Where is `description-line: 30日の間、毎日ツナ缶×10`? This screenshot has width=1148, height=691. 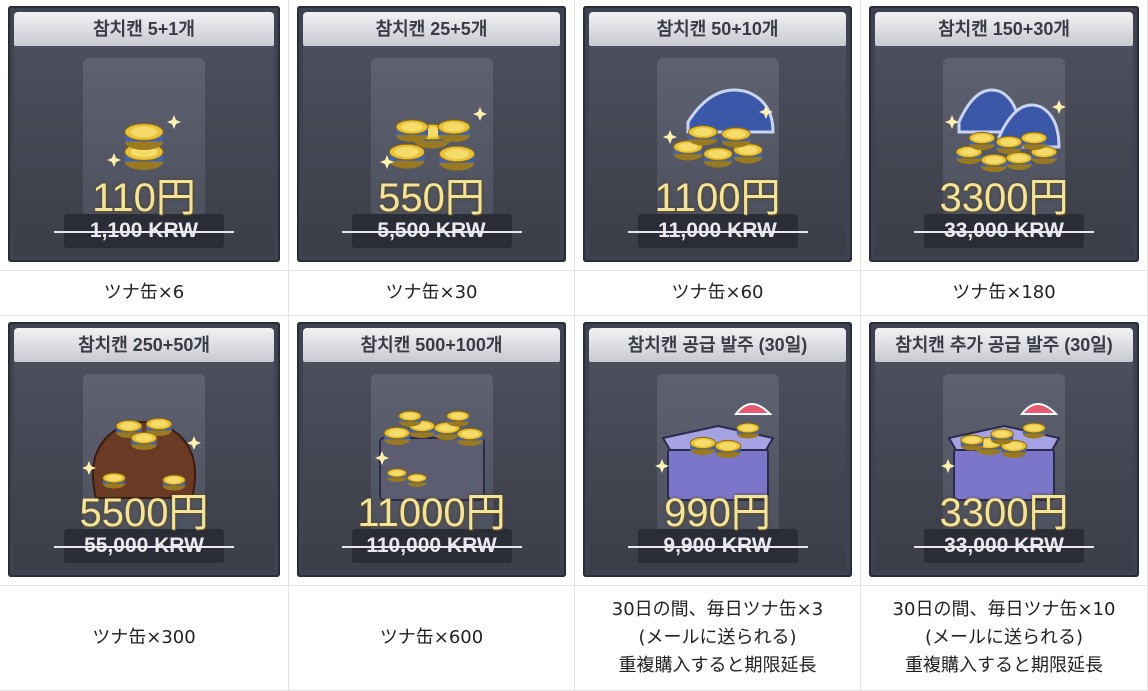 description-line: 30日の間、毎日ツナ缶×10 is located at coordinates (1004, 609).